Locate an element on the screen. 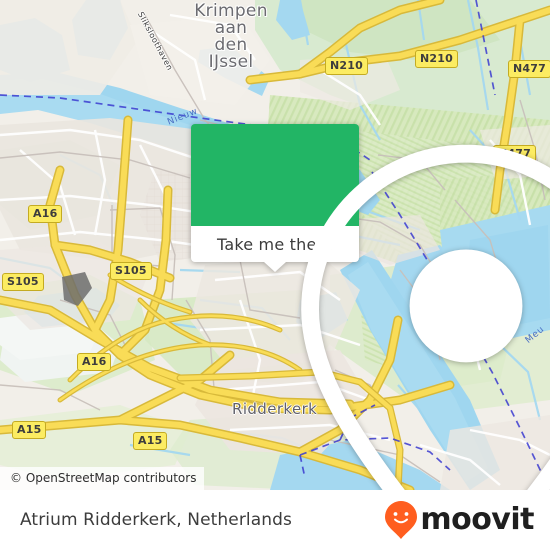 This screenshot has height=550, width=550. footer-bar: Atrium Ridderkerk, Netherlands moovit is located at coordinates (275, 520).